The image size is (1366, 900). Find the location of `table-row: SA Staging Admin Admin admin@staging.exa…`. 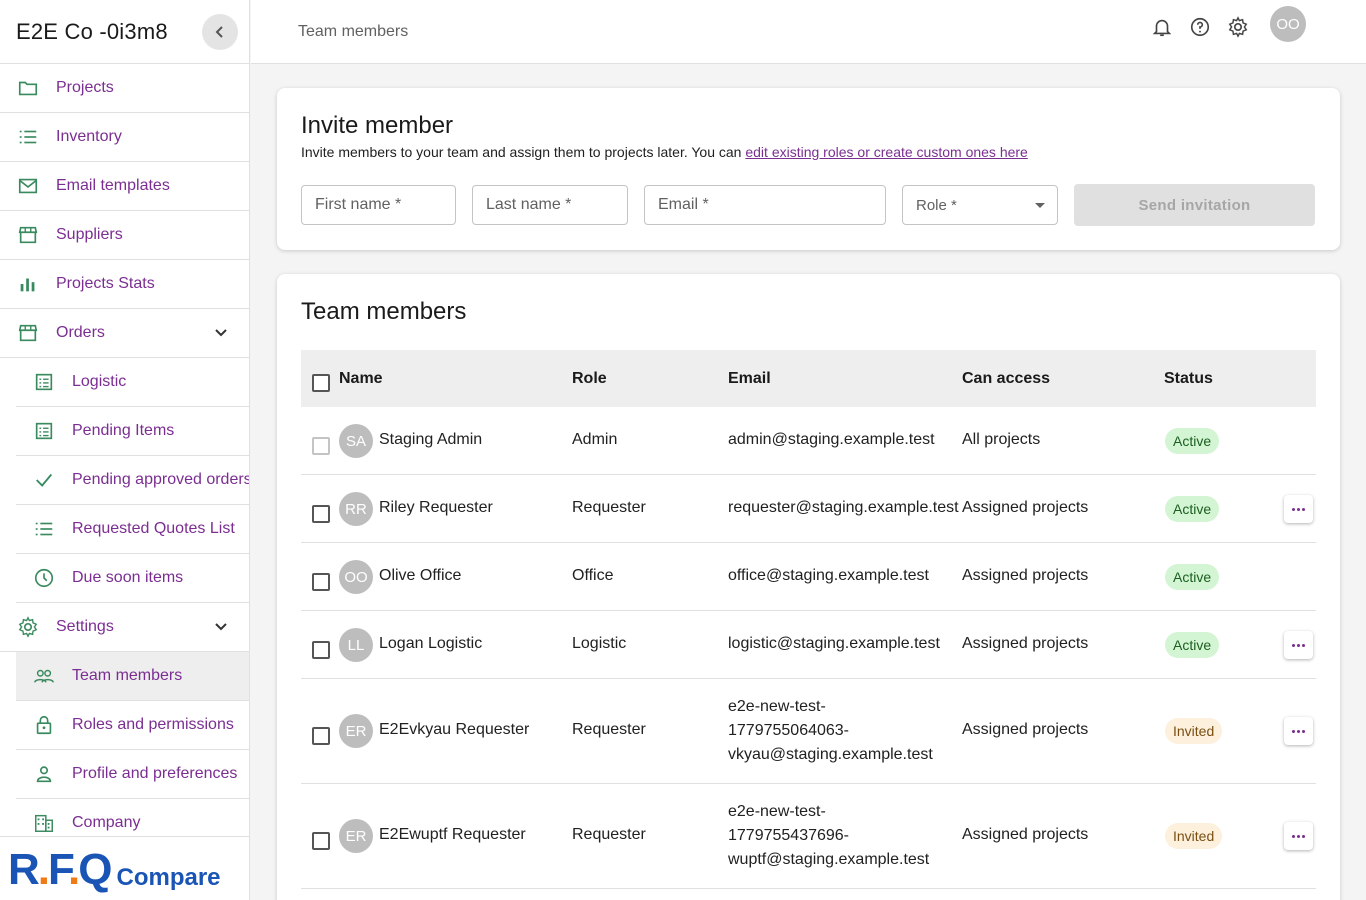

table-row: SA Staging Admin Admin admin@staging.exa… is located at coordinates (808, 441).